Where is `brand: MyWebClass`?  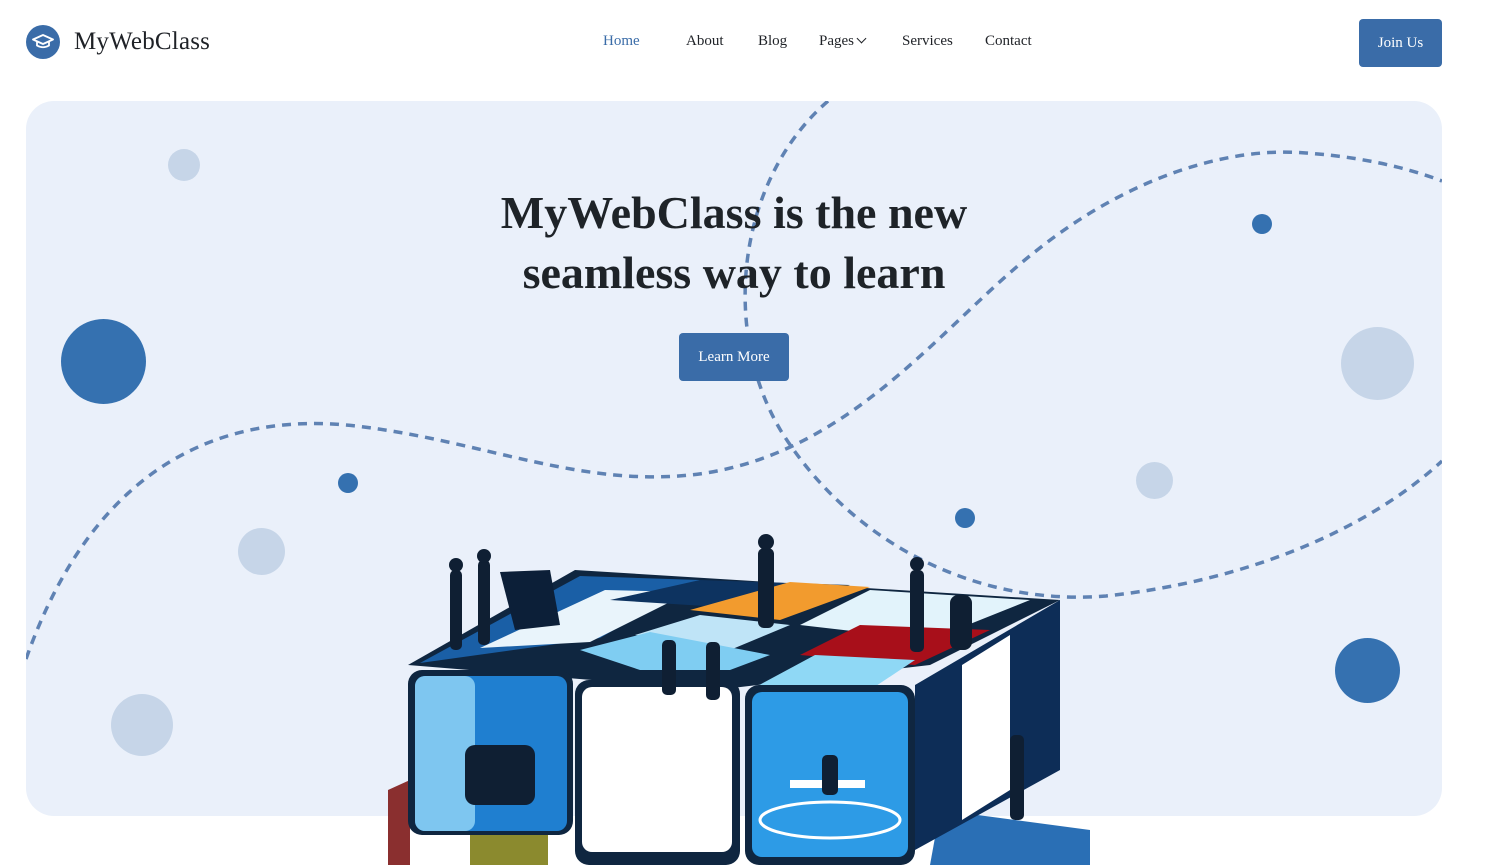
brand: MyWebClass is located at coordinates (118, 42).